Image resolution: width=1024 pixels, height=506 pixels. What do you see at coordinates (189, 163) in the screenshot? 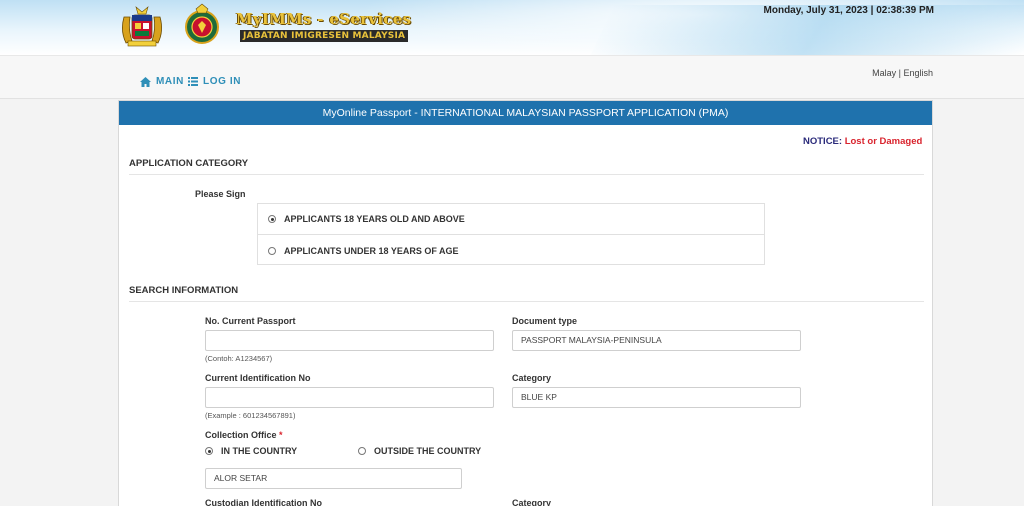
I see `application-category-title: APPLICATION CATEGORY` at bounding box center [189, 163].